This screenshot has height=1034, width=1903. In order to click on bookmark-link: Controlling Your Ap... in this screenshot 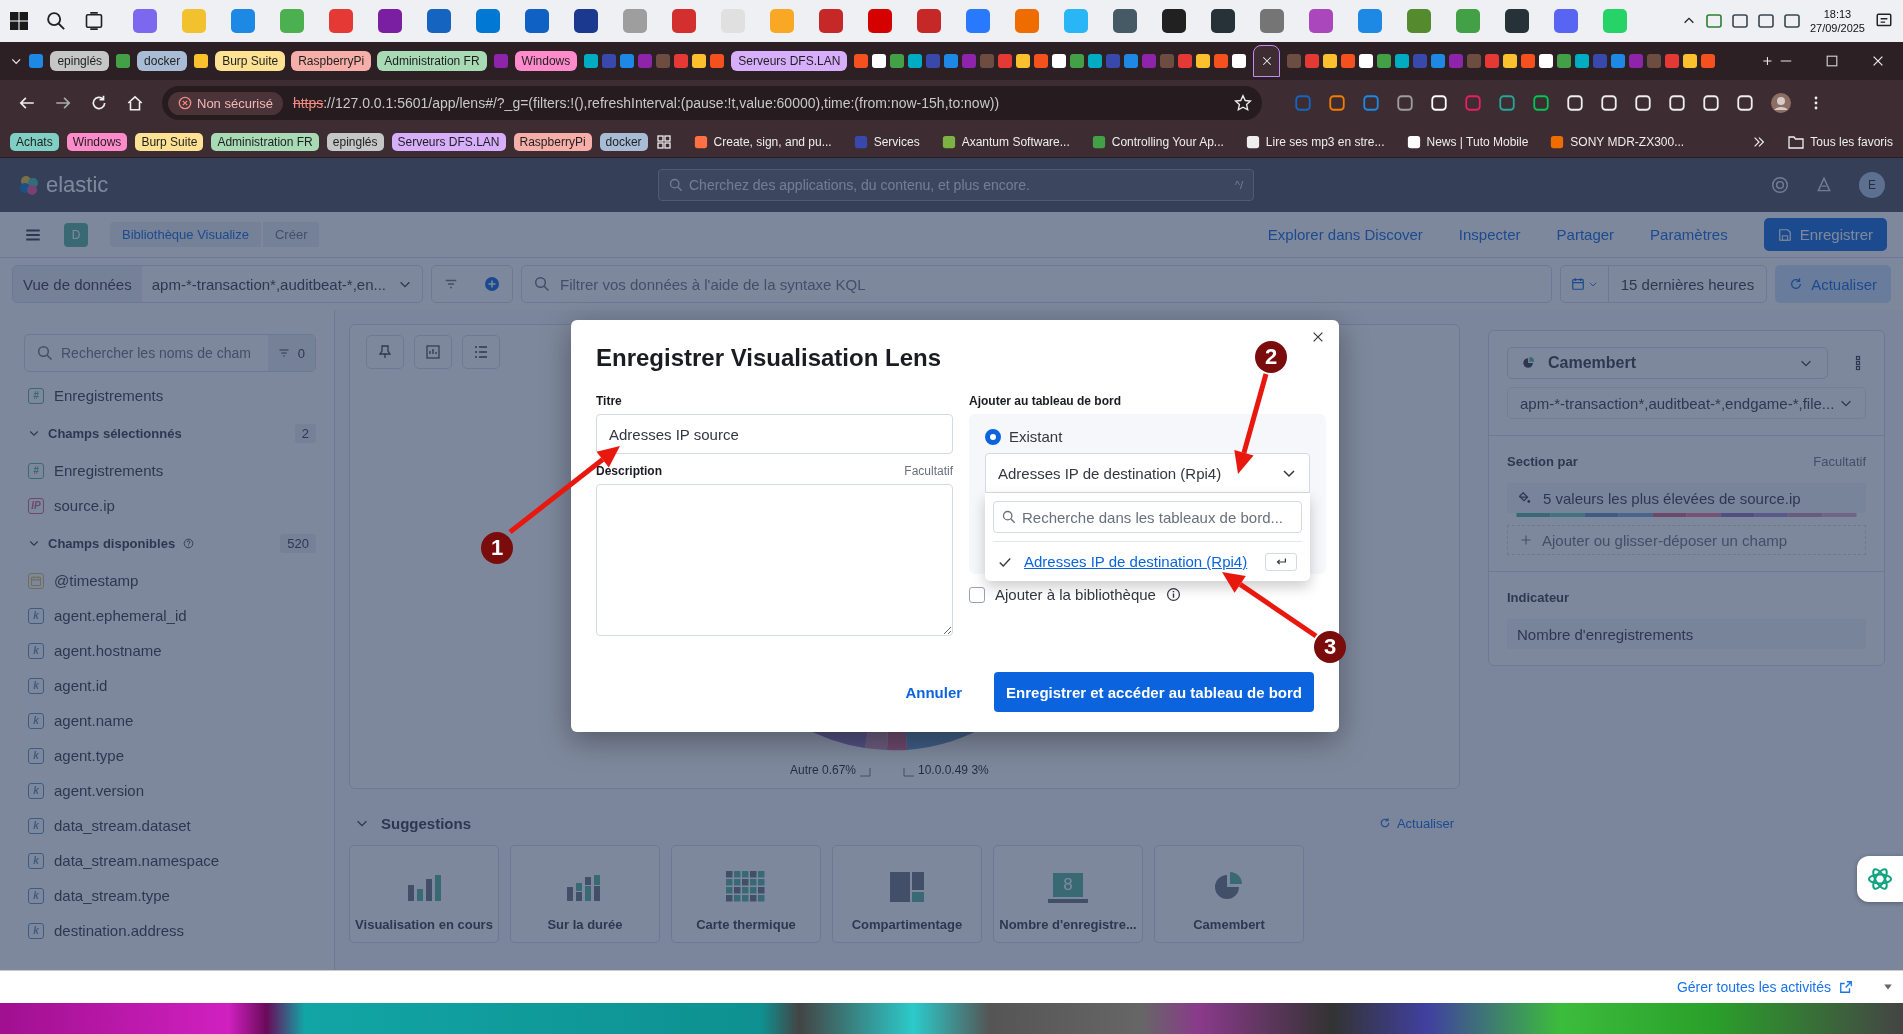, I will do `click(1157, 141)`.